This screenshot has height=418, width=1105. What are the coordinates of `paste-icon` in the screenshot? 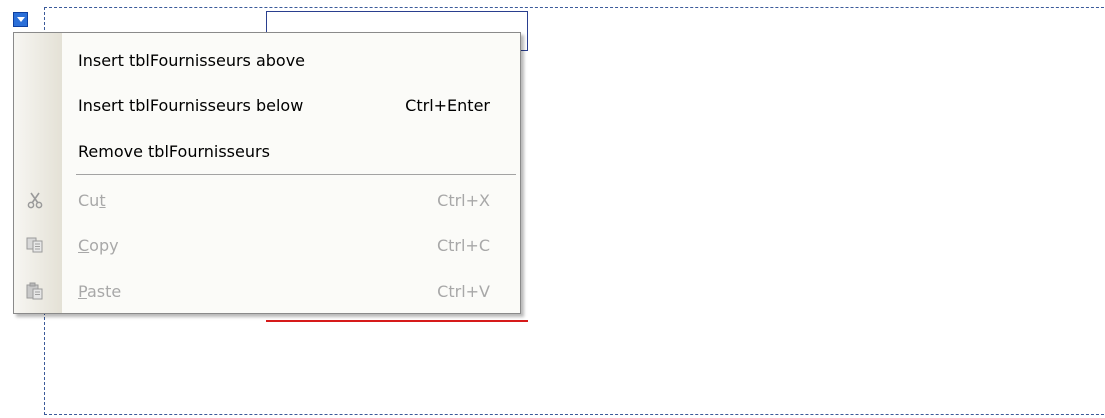 It's located at (35, 291).